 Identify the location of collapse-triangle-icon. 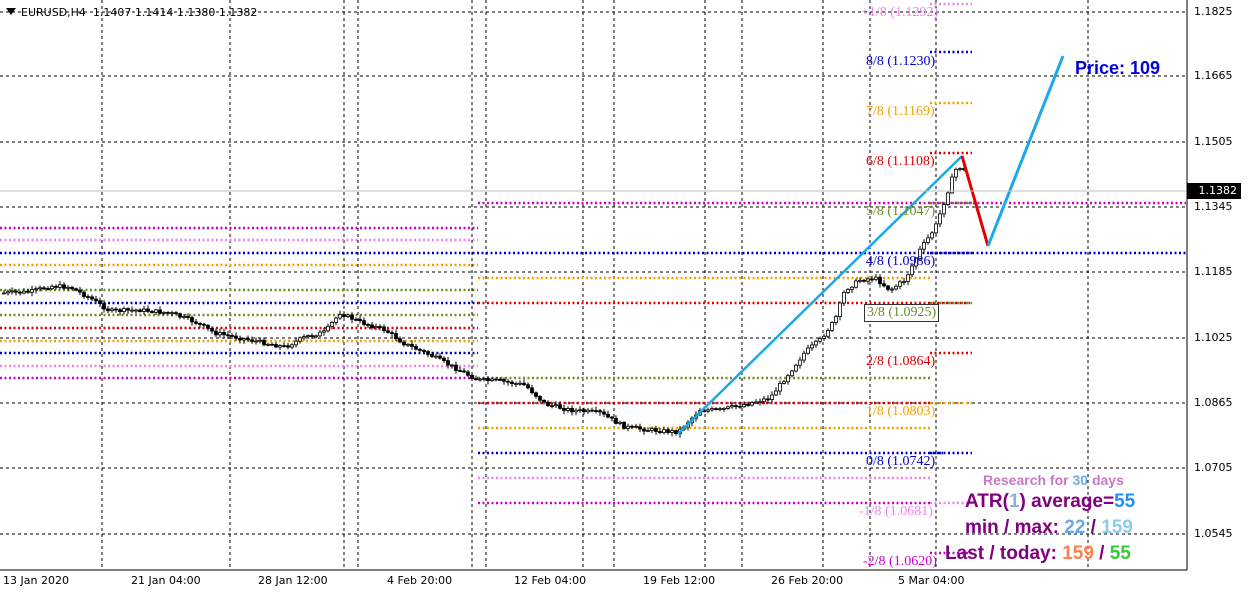
(11, 11).